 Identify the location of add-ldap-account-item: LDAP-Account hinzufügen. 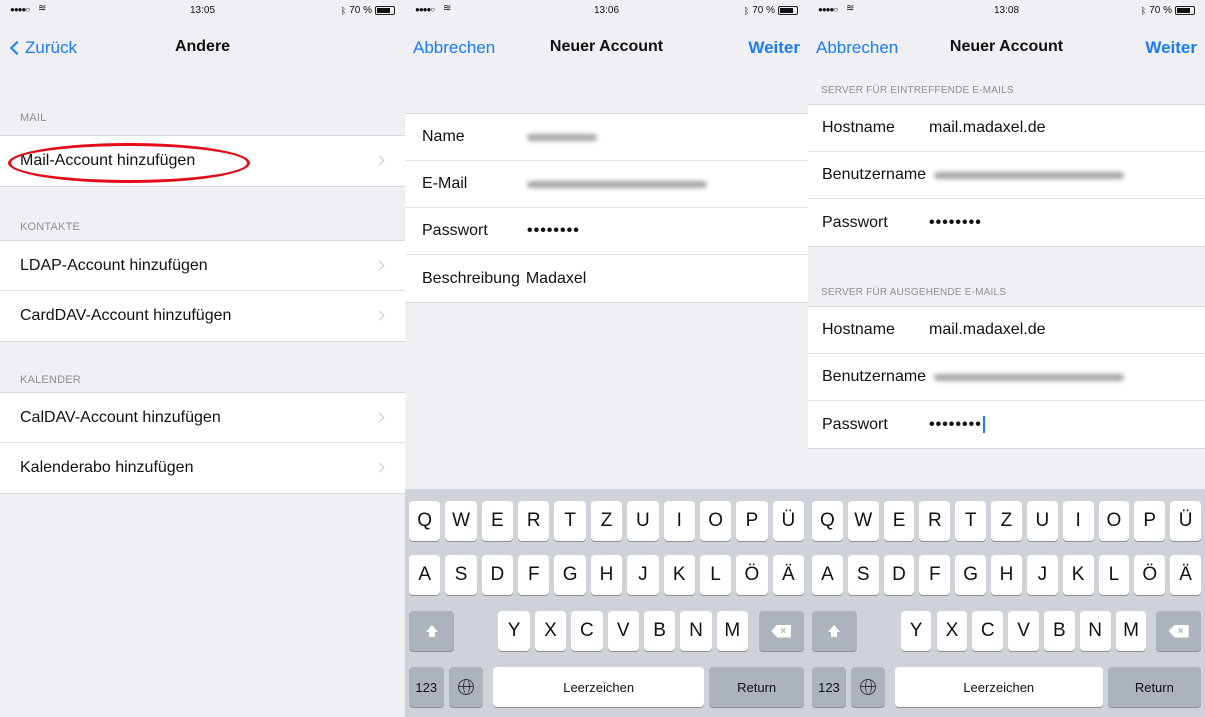
(202, 266).